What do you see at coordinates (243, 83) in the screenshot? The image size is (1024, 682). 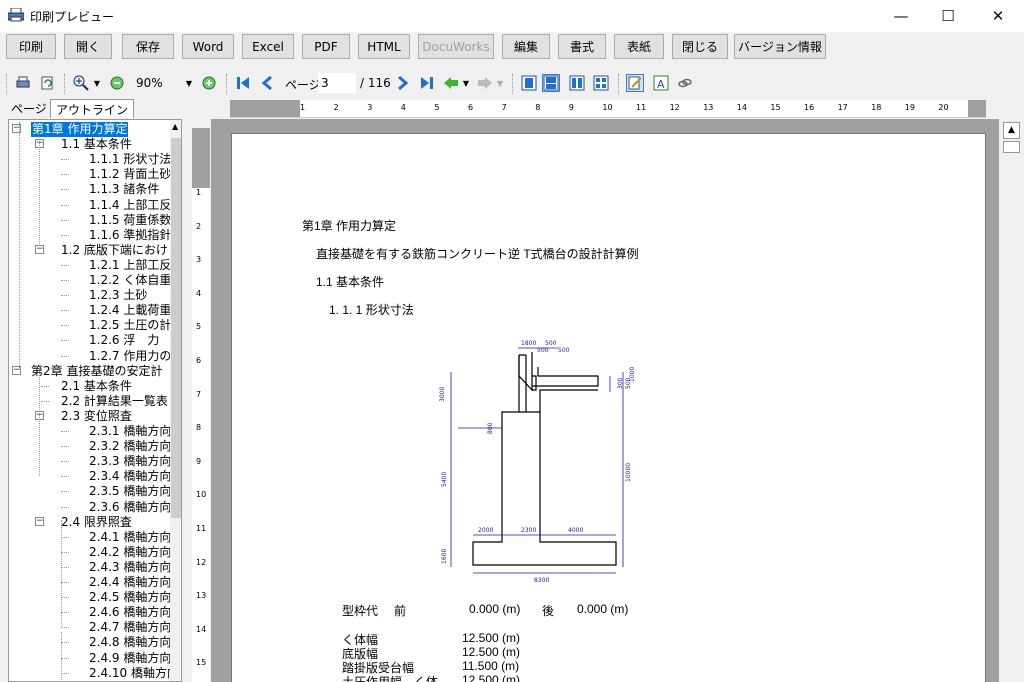 I see `first-page-icon` at bounding box center [243, 83].